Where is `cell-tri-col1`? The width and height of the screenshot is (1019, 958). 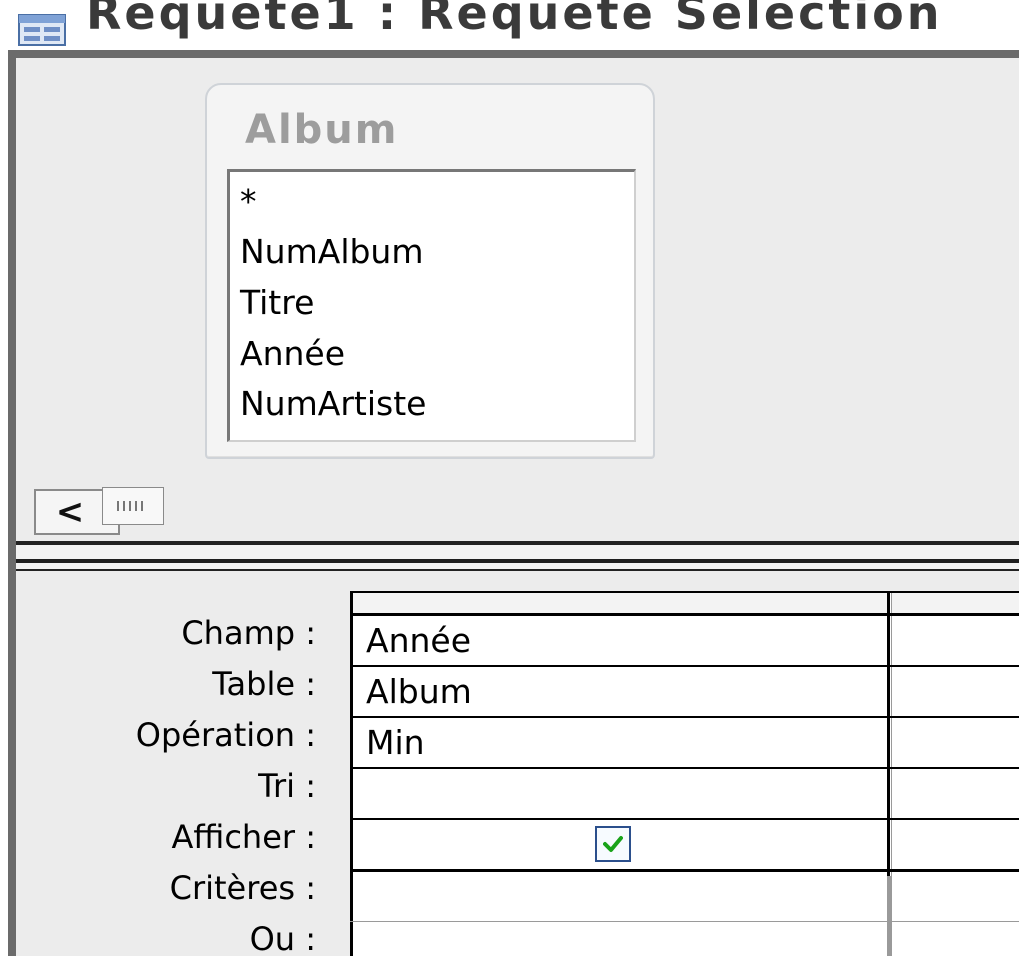
cell-tri-col1 is located at coordinates (620, 794).